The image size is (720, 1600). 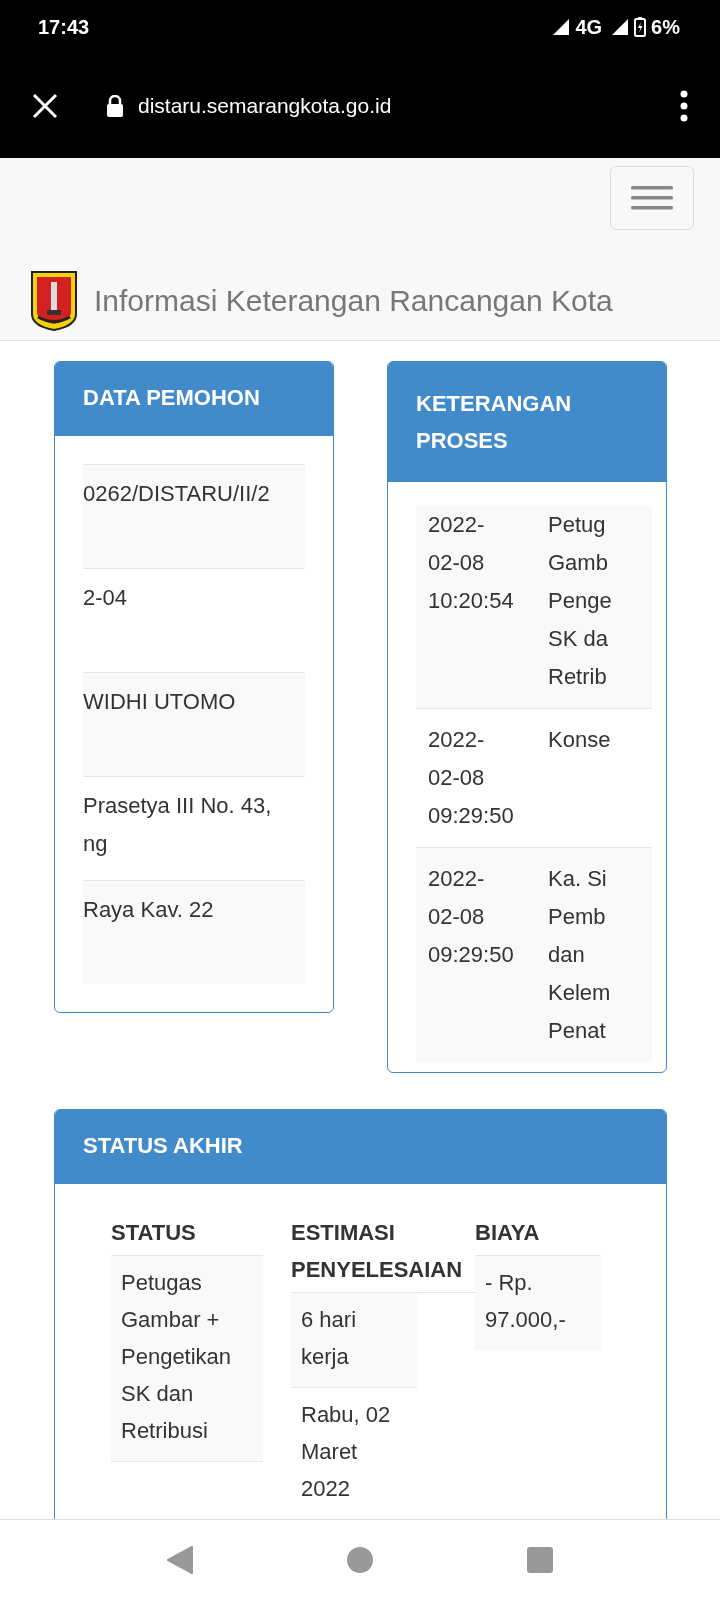 I want to click on network-type: 4G, so click(x=589, y=27).